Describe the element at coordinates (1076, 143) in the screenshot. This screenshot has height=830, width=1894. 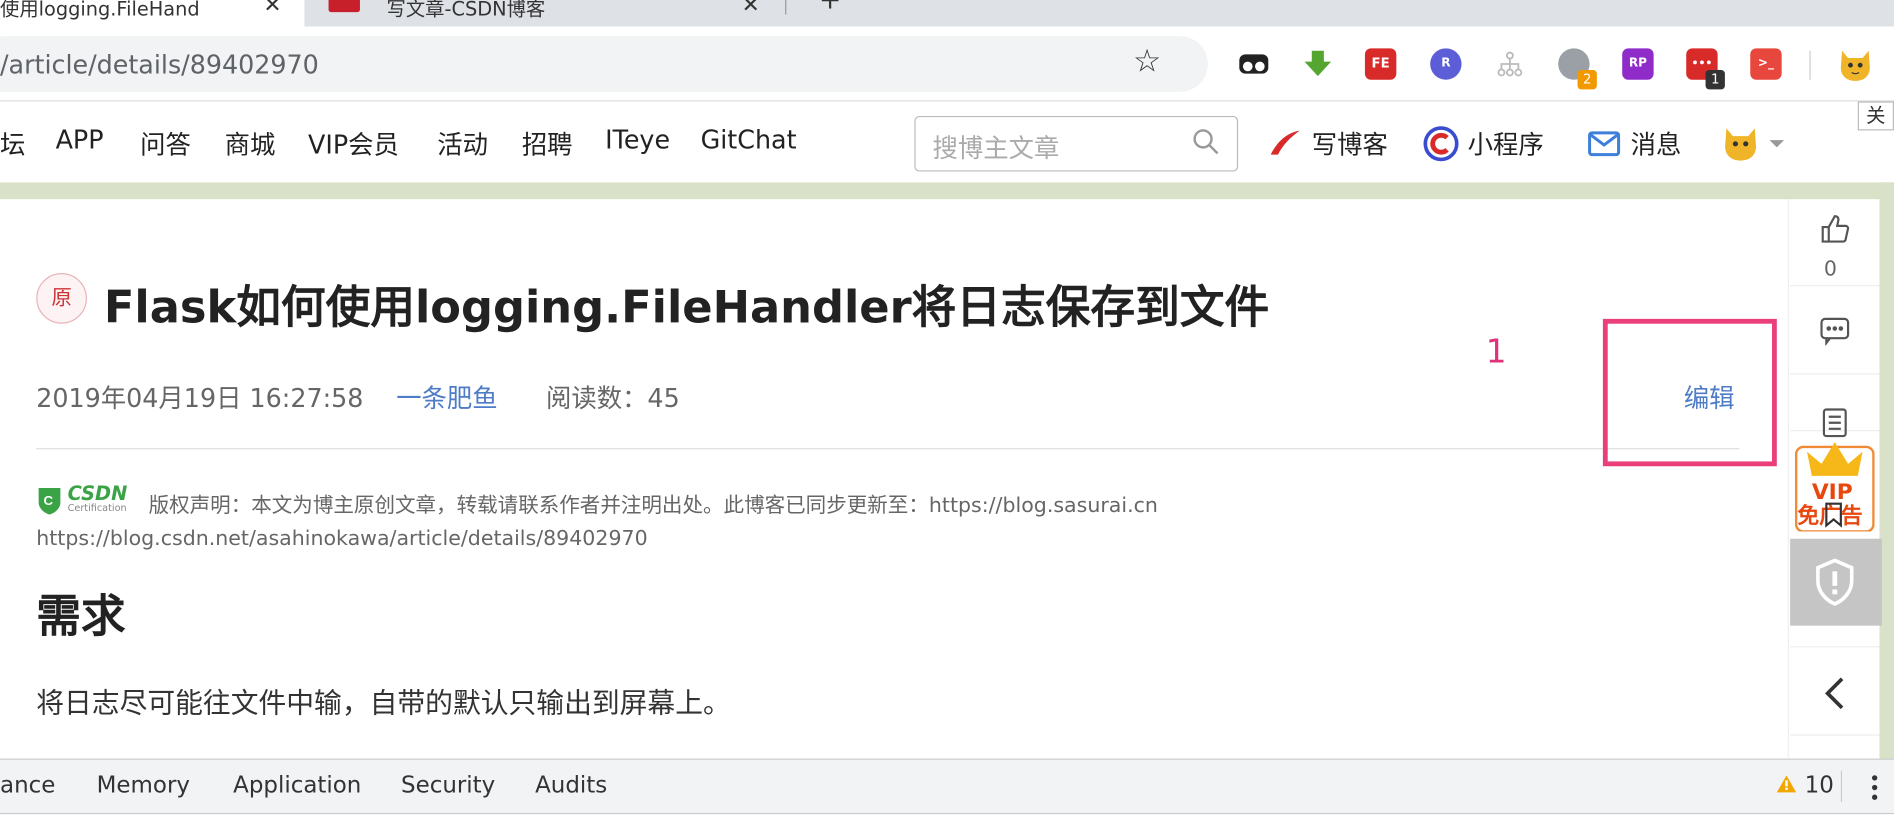
I see `blog-search-input: 搜博主文章` at that location.